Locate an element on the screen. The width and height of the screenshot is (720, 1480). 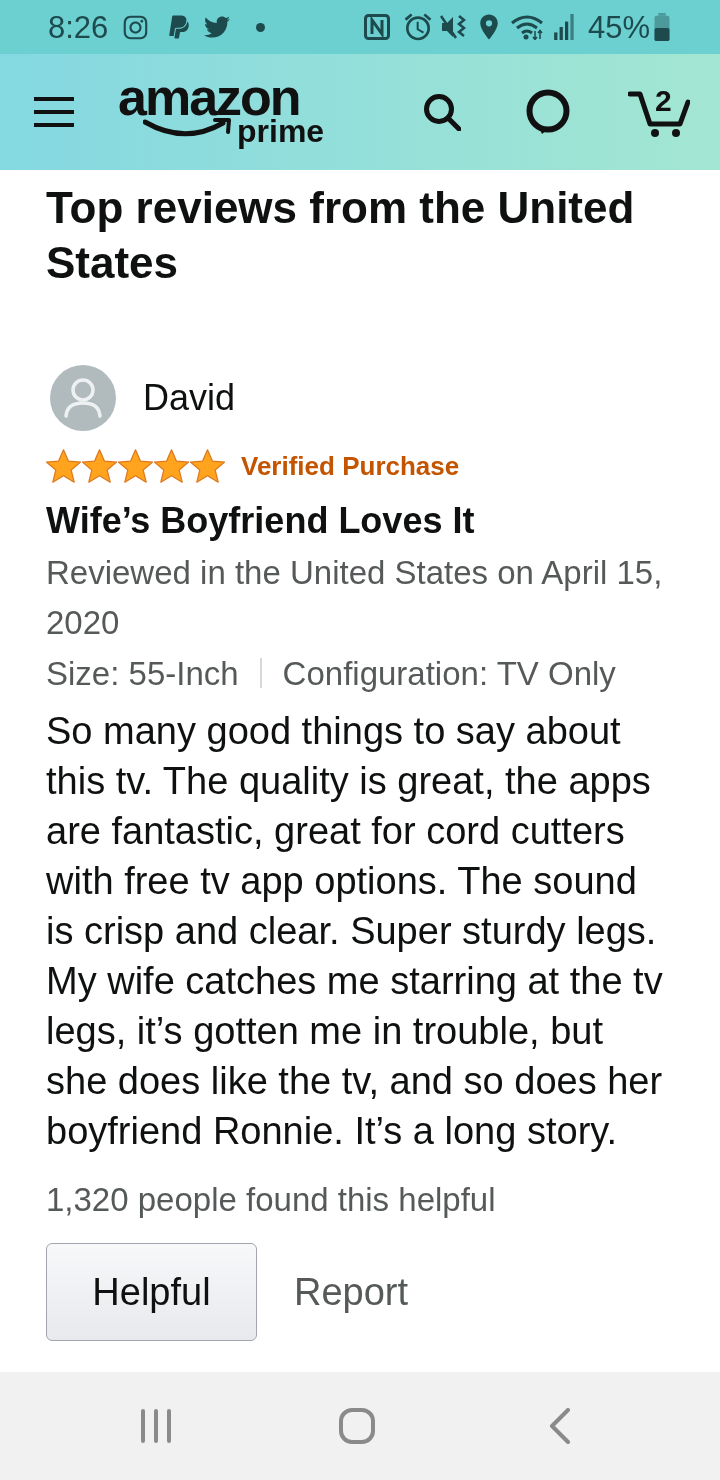
recent-apps-icon is located at coordinates (156, 1426).